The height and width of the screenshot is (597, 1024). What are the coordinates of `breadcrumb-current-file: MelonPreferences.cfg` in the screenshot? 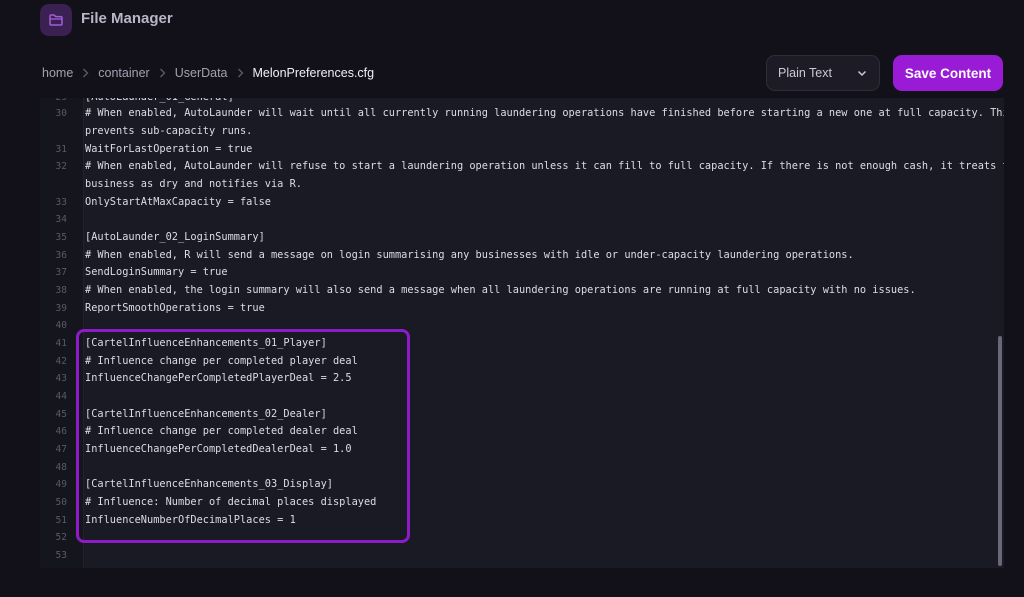 It's located at (313, 73).